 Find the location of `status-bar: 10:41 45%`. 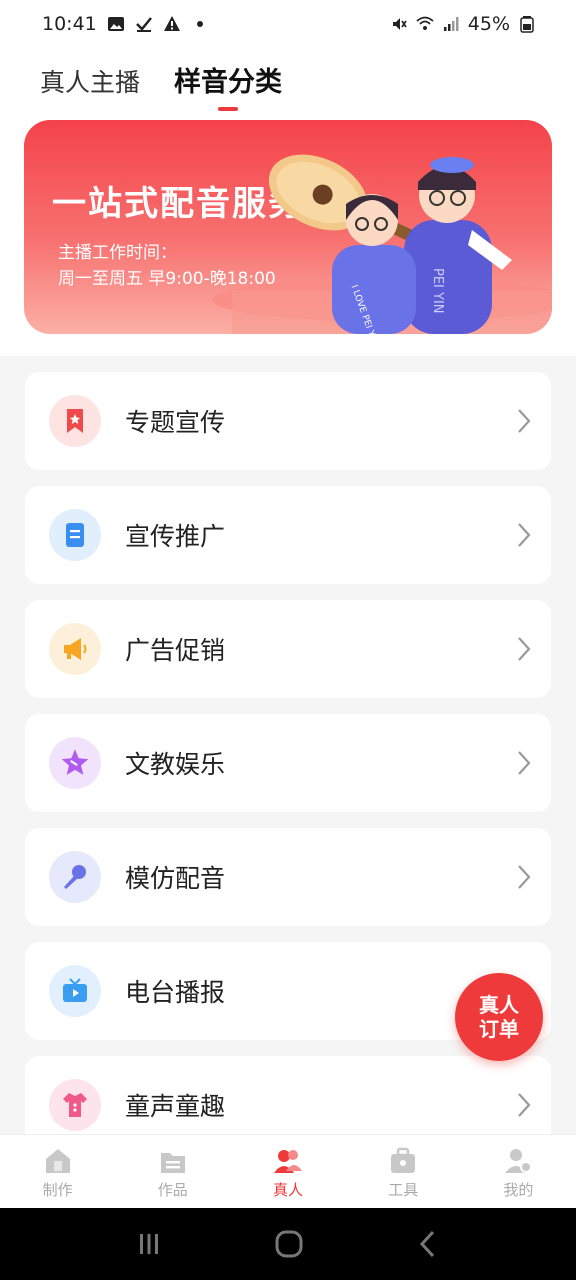

status-bar: 10:41 45% is located at coordinates (288, 24).